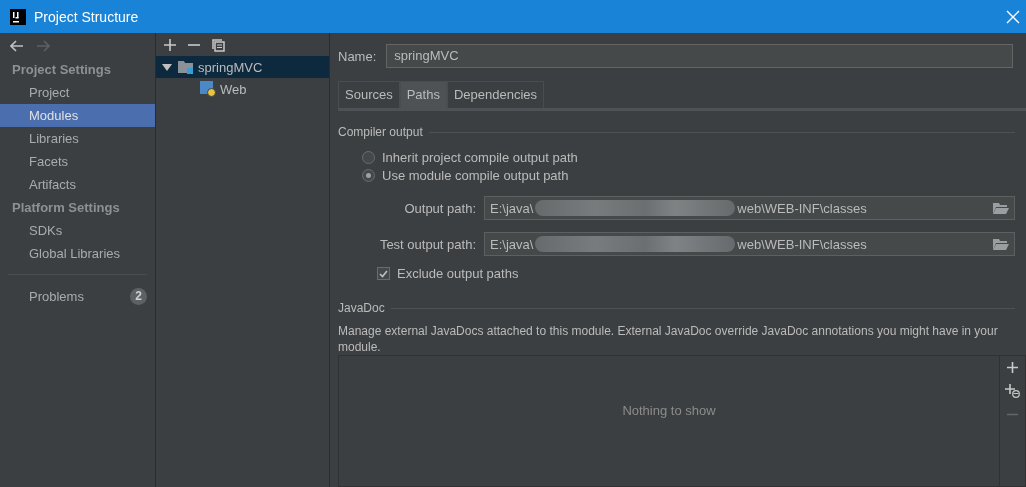 The image size is (1026, 487). Describe the element at coordinates (369, 94) in the screenshot. I see `tab: Sources` at that location.